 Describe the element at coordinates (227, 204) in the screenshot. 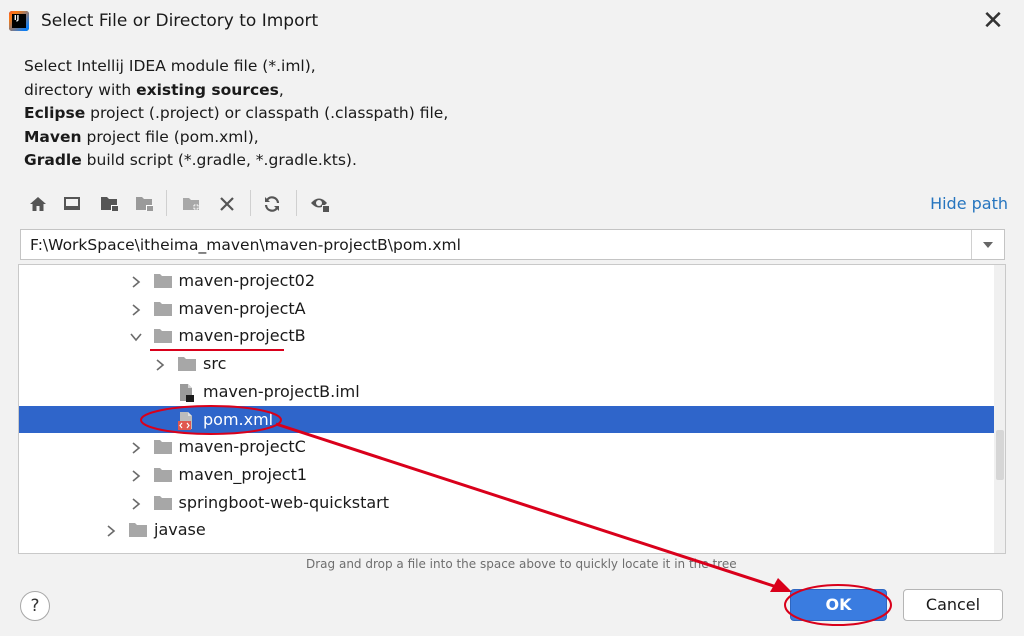

I see `delete-icon` at that location.